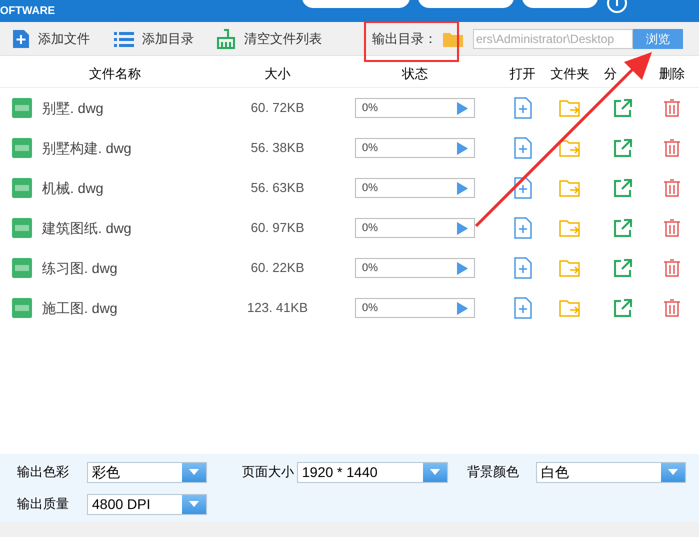  What do you see at coordinates (27, 11) in the screenshot?
I see `window-title: OFTWARE` at bounding box center [27, 11].